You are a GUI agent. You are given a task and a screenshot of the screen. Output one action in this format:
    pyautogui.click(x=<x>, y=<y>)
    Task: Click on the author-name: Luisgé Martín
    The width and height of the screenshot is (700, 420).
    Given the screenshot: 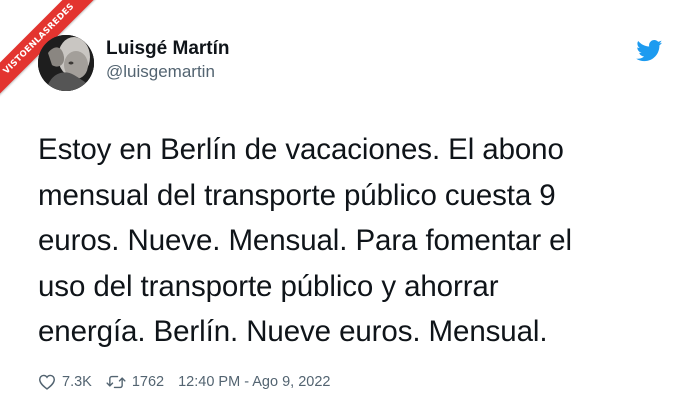 What is the action you would take?
    pyautogui.click(x=168, y=49)
    